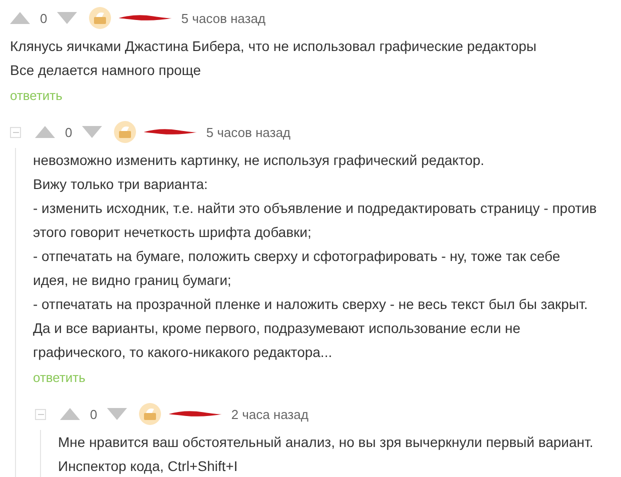 The image size is (621, 477). What do you see at coordinates (326, 442) in the screenshot?
I see `comment-text: Мне нравится ваш обстоятельный анализ, но вы зря вычеркнули первый вариант.` at bounding box center [326, 442].